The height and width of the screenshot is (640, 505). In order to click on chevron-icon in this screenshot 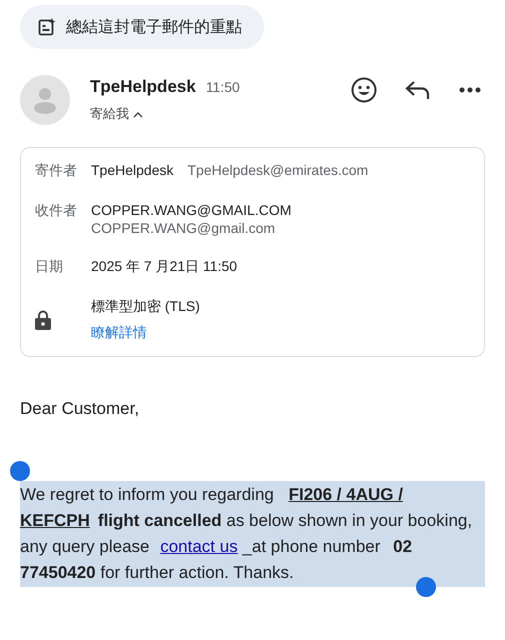, I will do `click(138, 114)`.